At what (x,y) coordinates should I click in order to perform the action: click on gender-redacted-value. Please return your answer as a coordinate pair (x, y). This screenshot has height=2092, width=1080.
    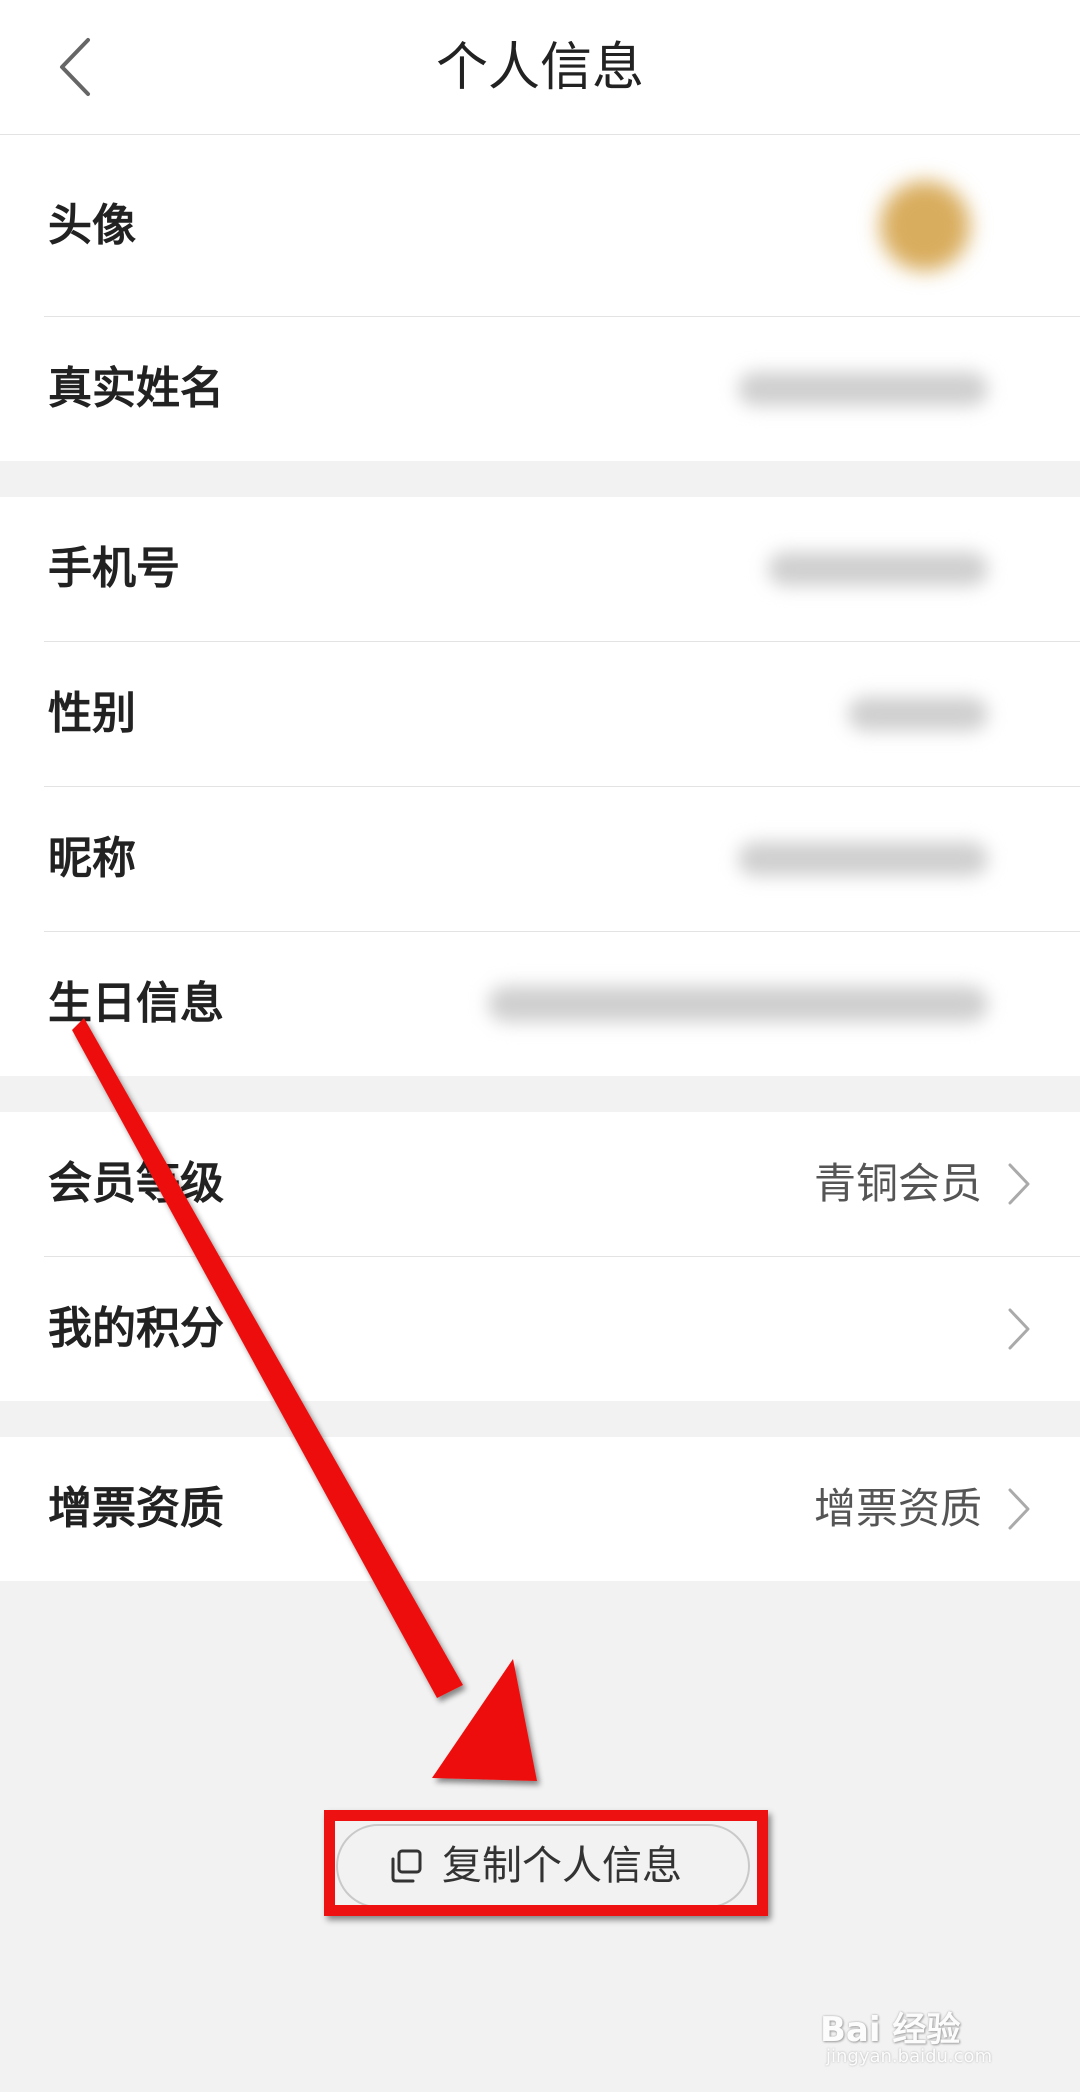
    Looking at the image, I should click on (918, 713).